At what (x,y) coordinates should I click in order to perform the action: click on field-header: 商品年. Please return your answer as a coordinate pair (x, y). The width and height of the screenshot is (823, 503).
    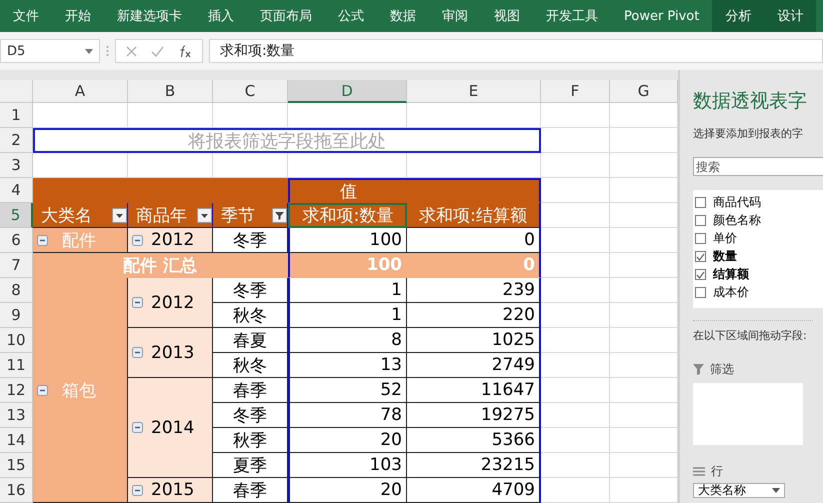
    Looking at the image, I should click on (170, 215).